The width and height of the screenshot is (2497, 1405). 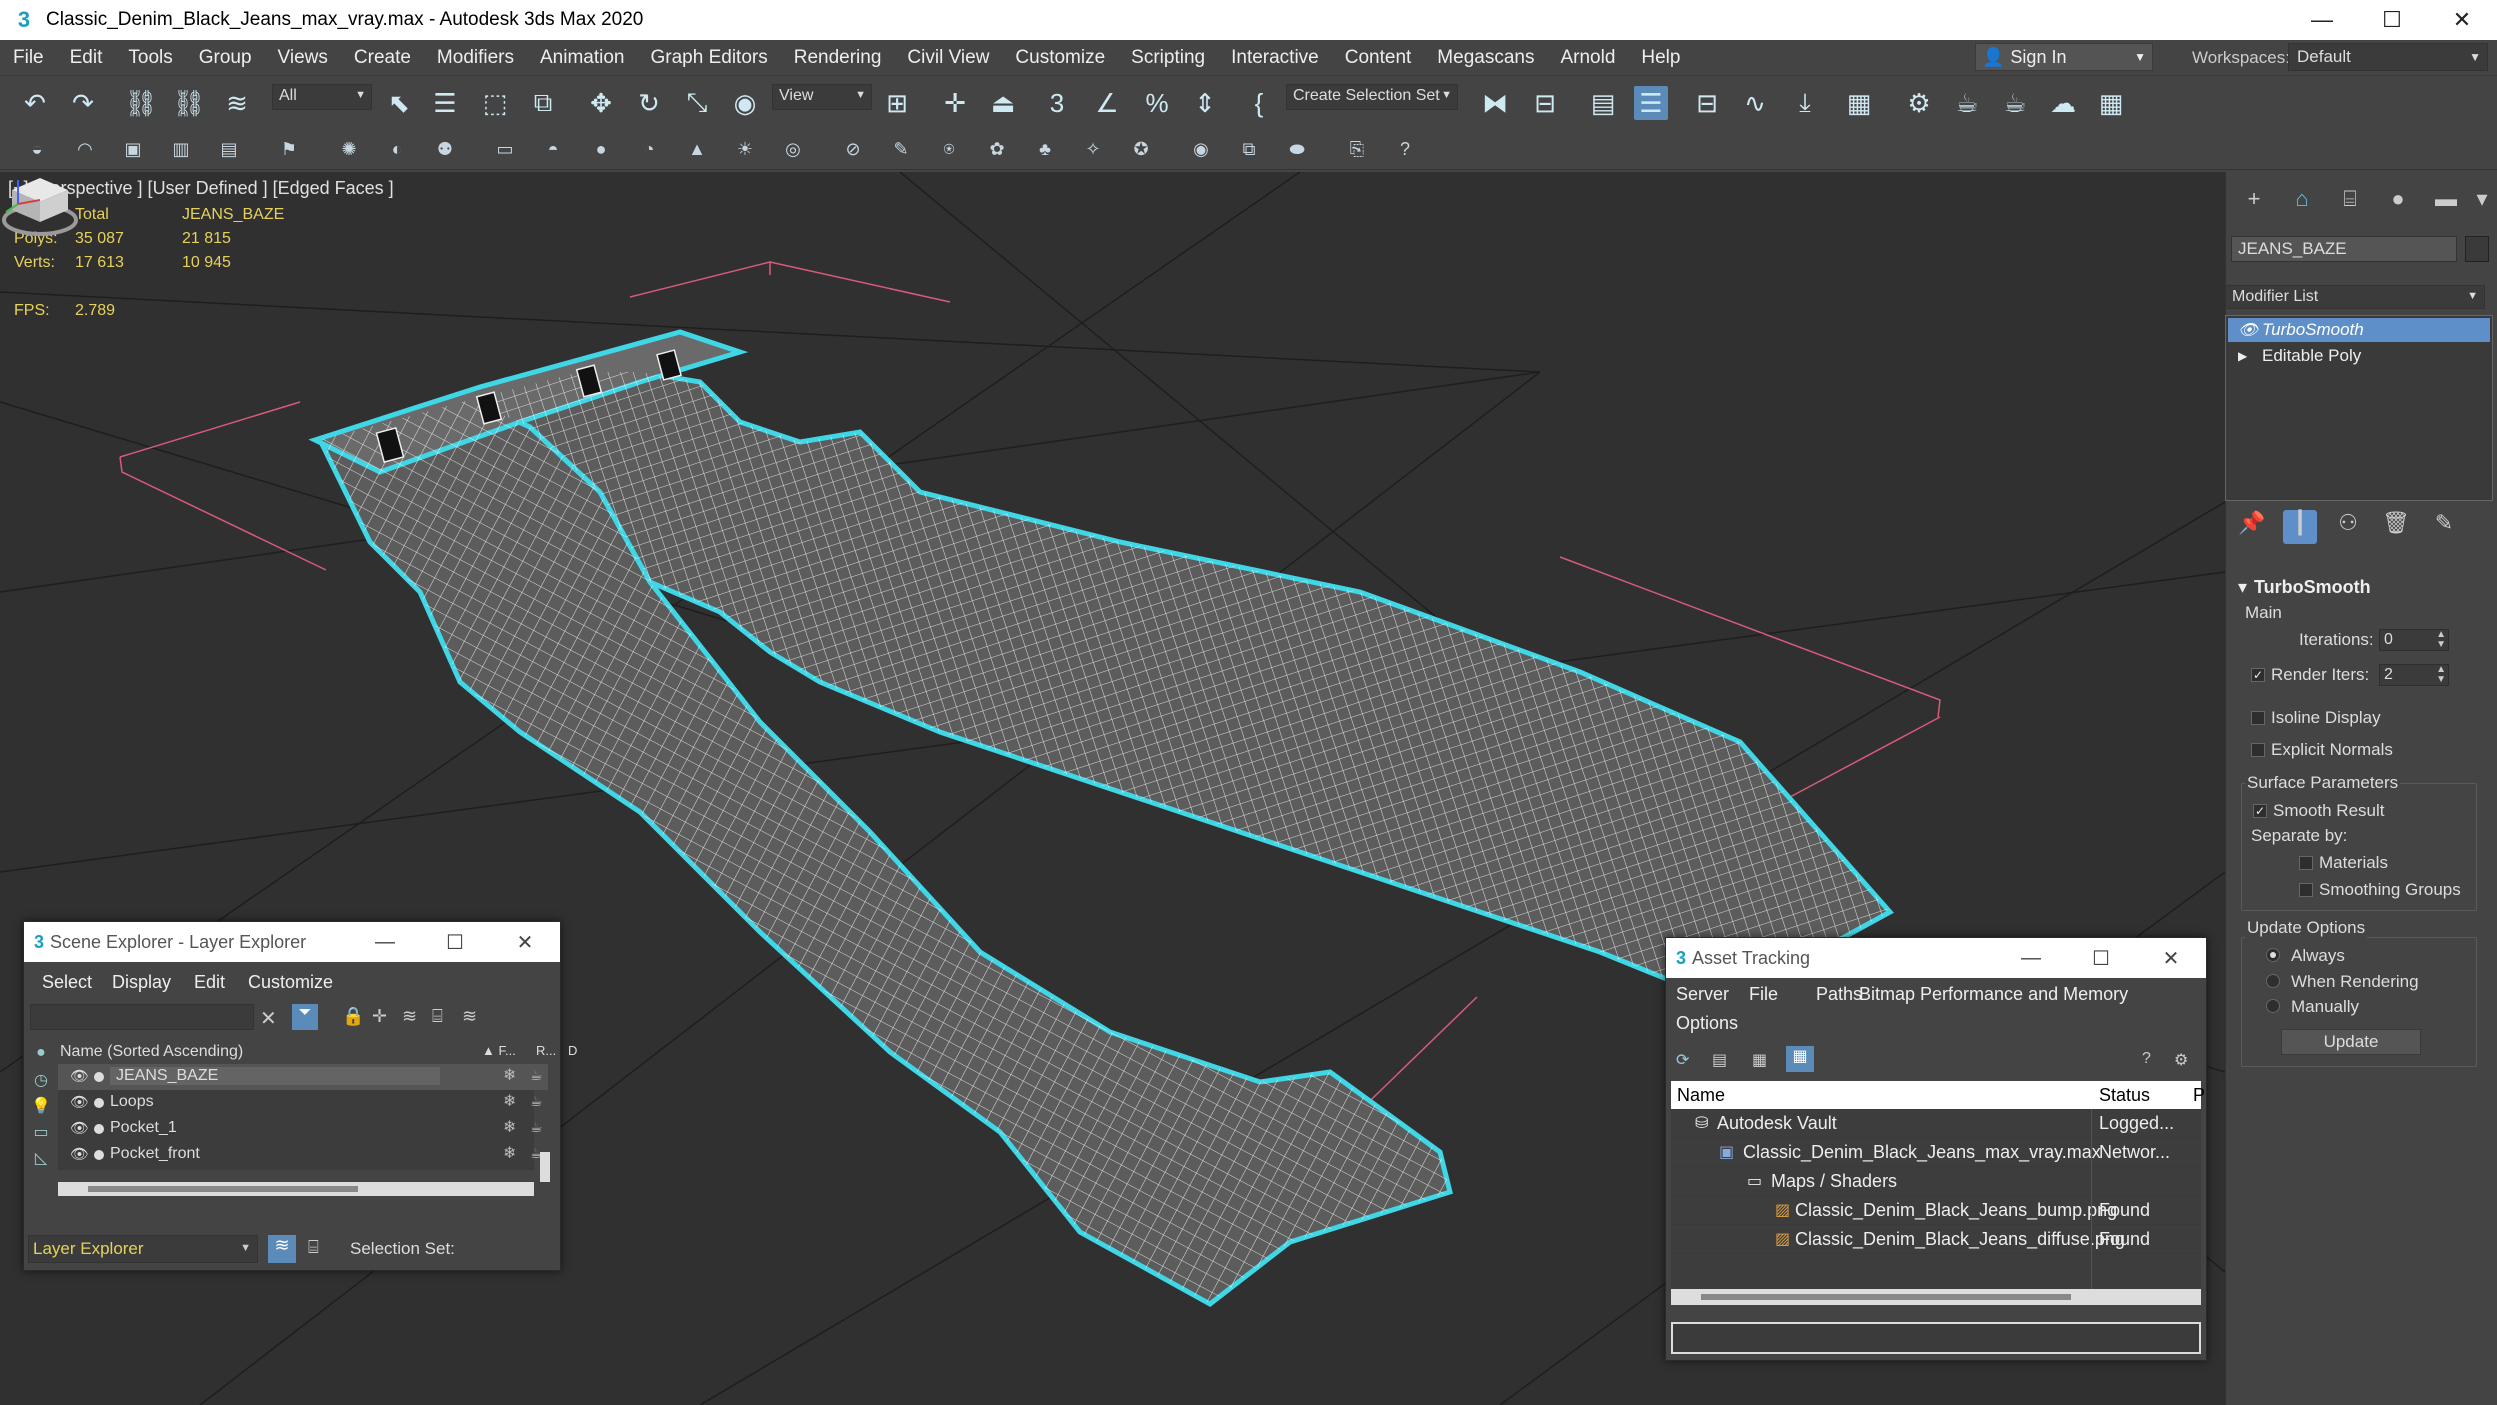 What do you see at coordinates (2258, 675) in the screenshot?
I see `render-iters-checkbox: ✓` at bounding box center [2258, 675].